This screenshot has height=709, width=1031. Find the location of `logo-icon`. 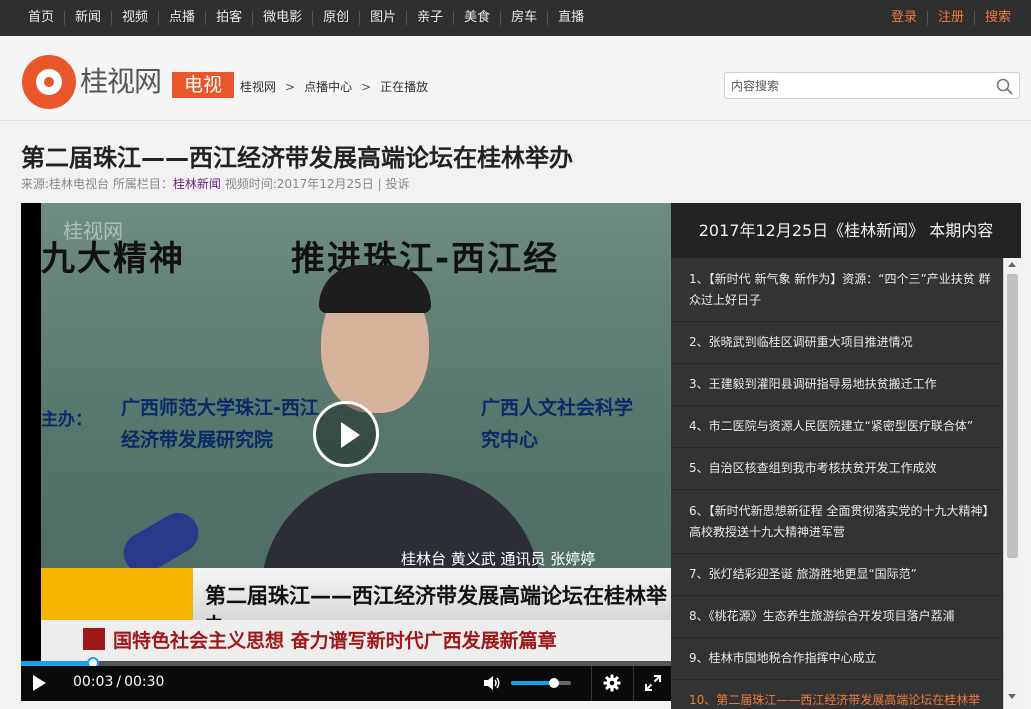

logo-icon is located at coordinates (49, 82).